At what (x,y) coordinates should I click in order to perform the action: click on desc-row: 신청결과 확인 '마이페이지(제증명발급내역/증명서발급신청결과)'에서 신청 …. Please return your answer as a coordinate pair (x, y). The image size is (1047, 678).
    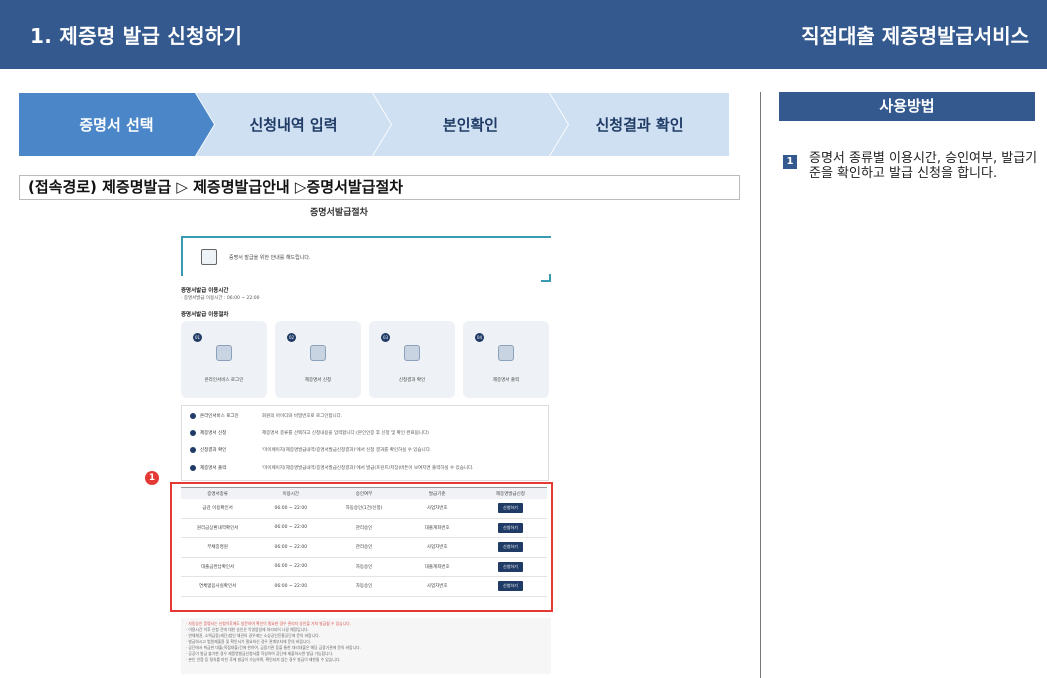
    Looking at the image, I should click on (310, 450).